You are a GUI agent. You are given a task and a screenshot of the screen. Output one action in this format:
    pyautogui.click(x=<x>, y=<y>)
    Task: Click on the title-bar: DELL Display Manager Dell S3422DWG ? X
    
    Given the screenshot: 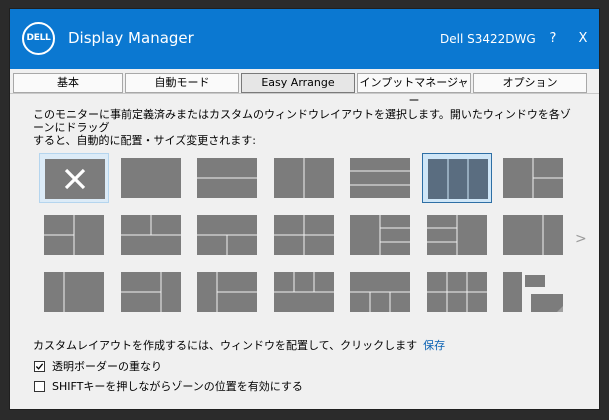 What is the action you would take?
    pyautogui.click(x=304, y=39)
    